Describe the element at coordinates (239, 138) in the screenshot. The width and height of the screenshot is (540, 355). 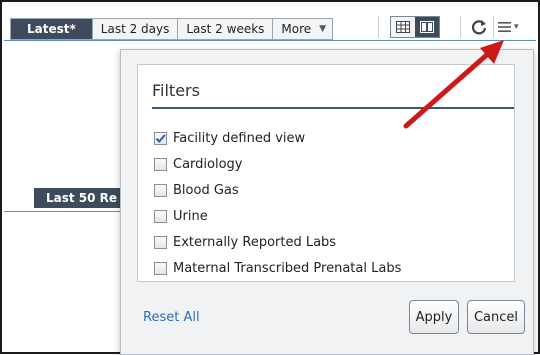
I see `filter-option-label: Facility defined view` at that location.